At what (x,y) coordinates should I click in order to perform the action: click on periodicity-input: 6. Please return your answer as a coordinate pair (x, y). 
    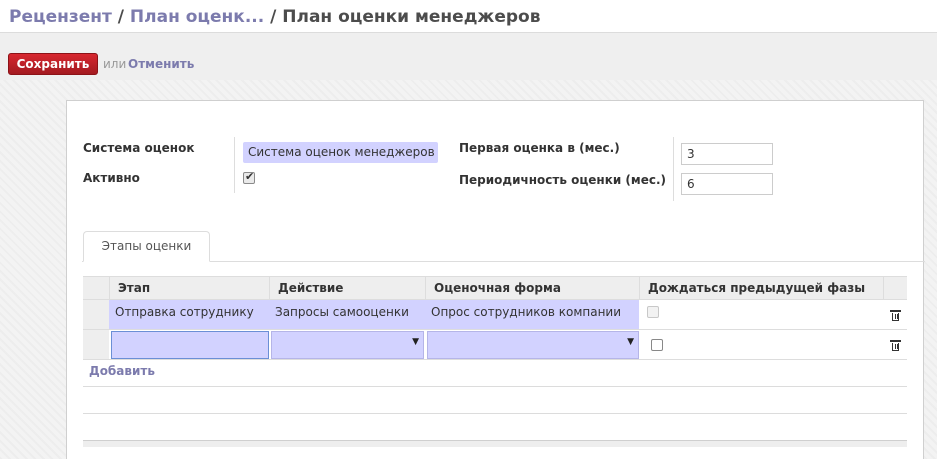
    Looking at the image, I should click on (727, 184).